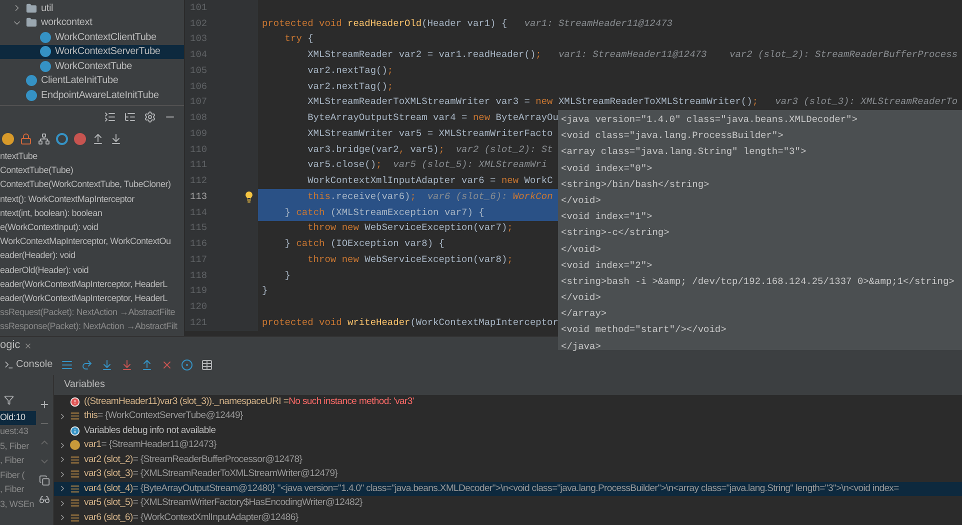  Describe the element at coordinates (44, 404) in the screenshot. I see `add-icon` at that location.